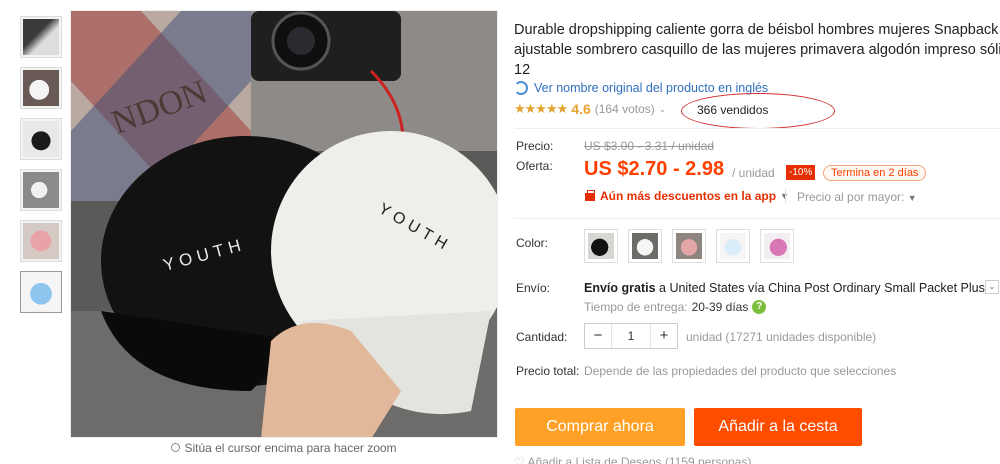  What do you see at coordinates (284, 448) in the screenshot?
I see `zoom-hint: Sitúa el cursor encima para hacer zoom` at bounding box center [284, 448].